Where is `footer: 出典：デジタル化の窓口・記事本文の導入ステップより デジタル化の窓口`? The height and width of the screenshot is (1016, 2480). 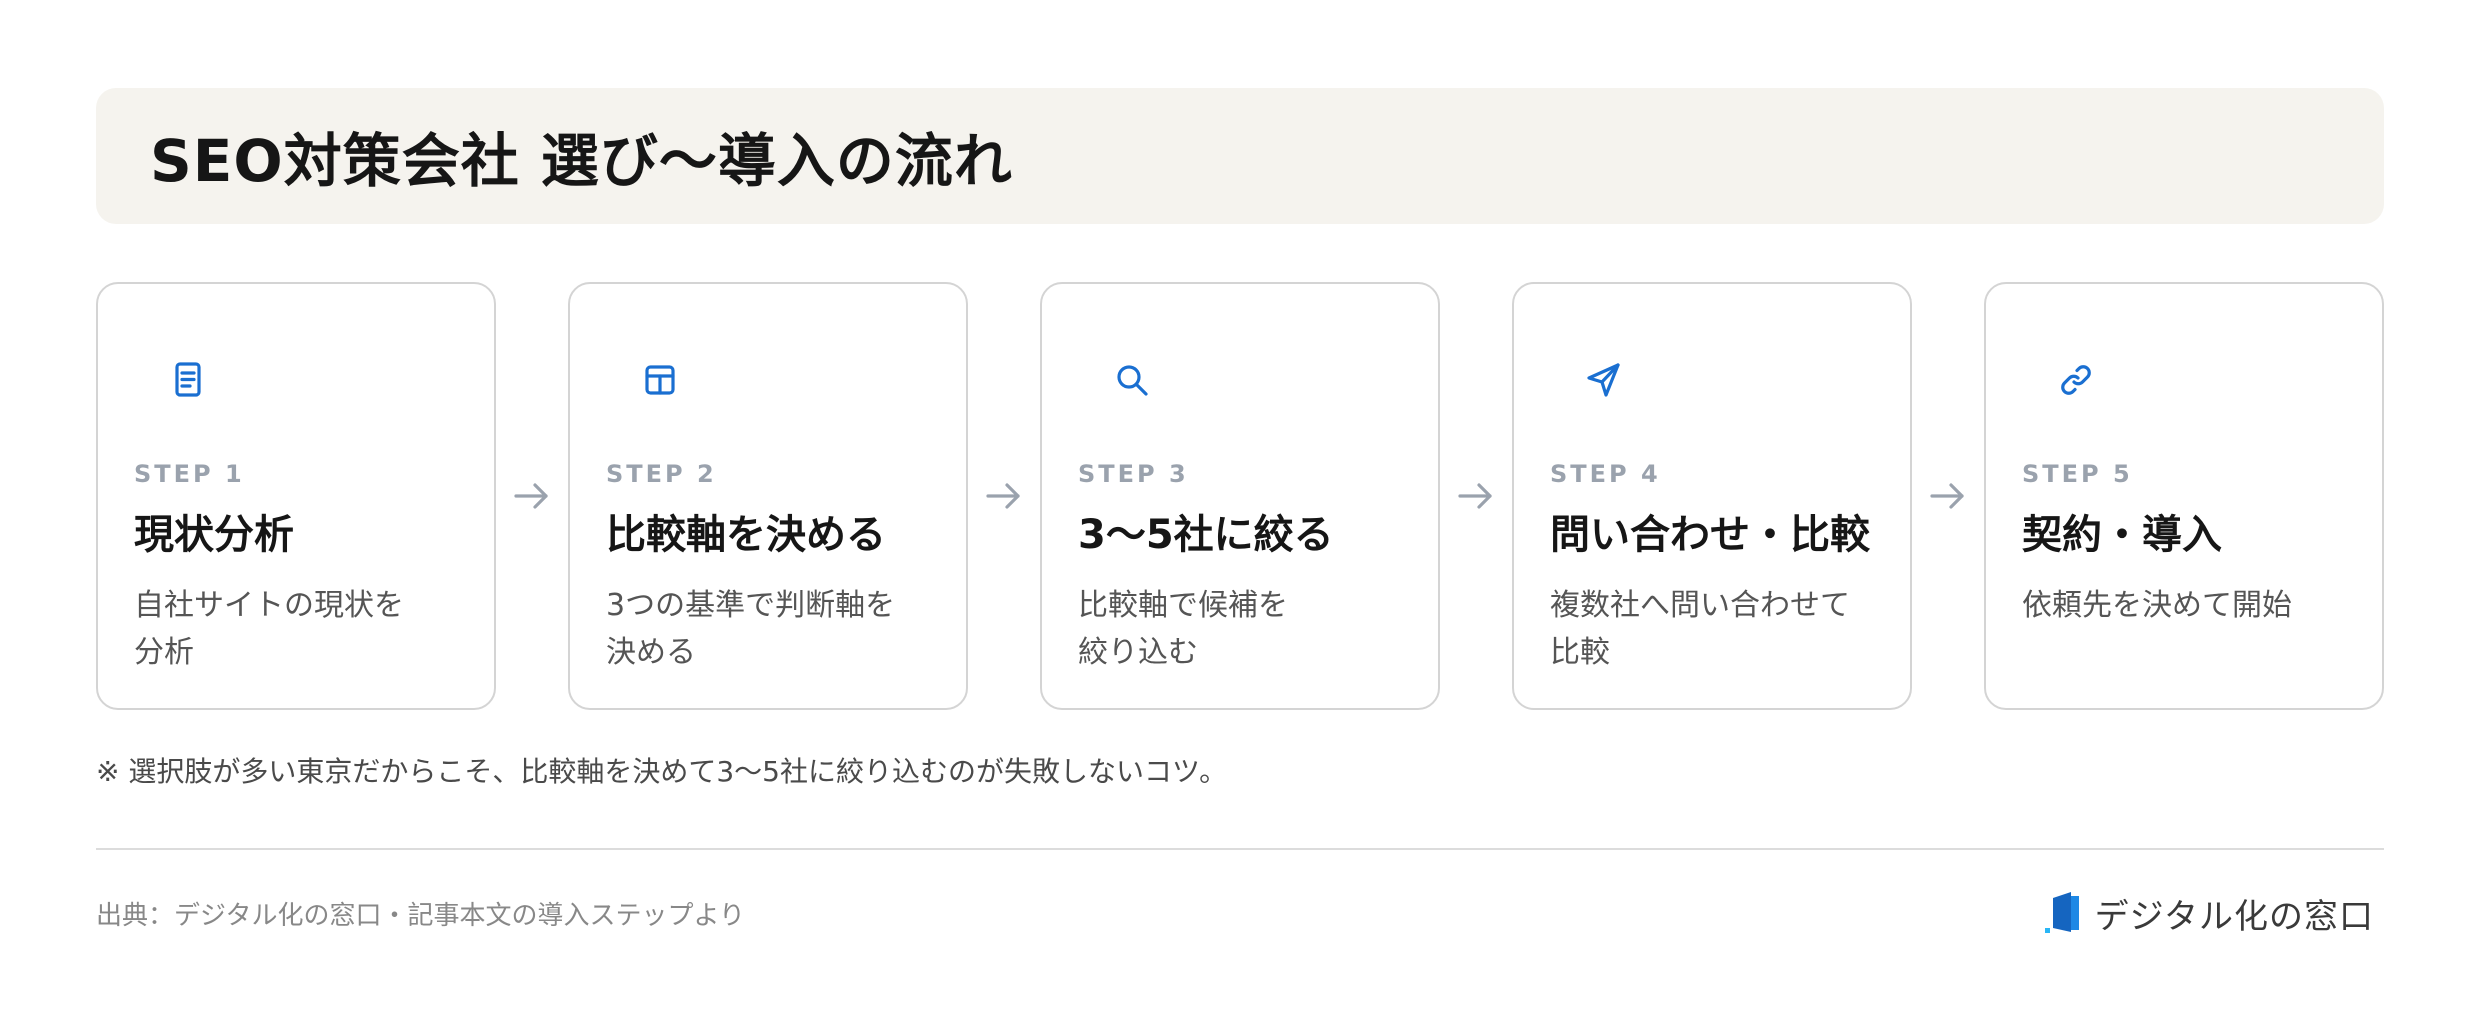
footer: 出典：デジタル化の窓口・記事本文の導入ステップより デジタル化の窓口 is located at coordinates (1240, 913).